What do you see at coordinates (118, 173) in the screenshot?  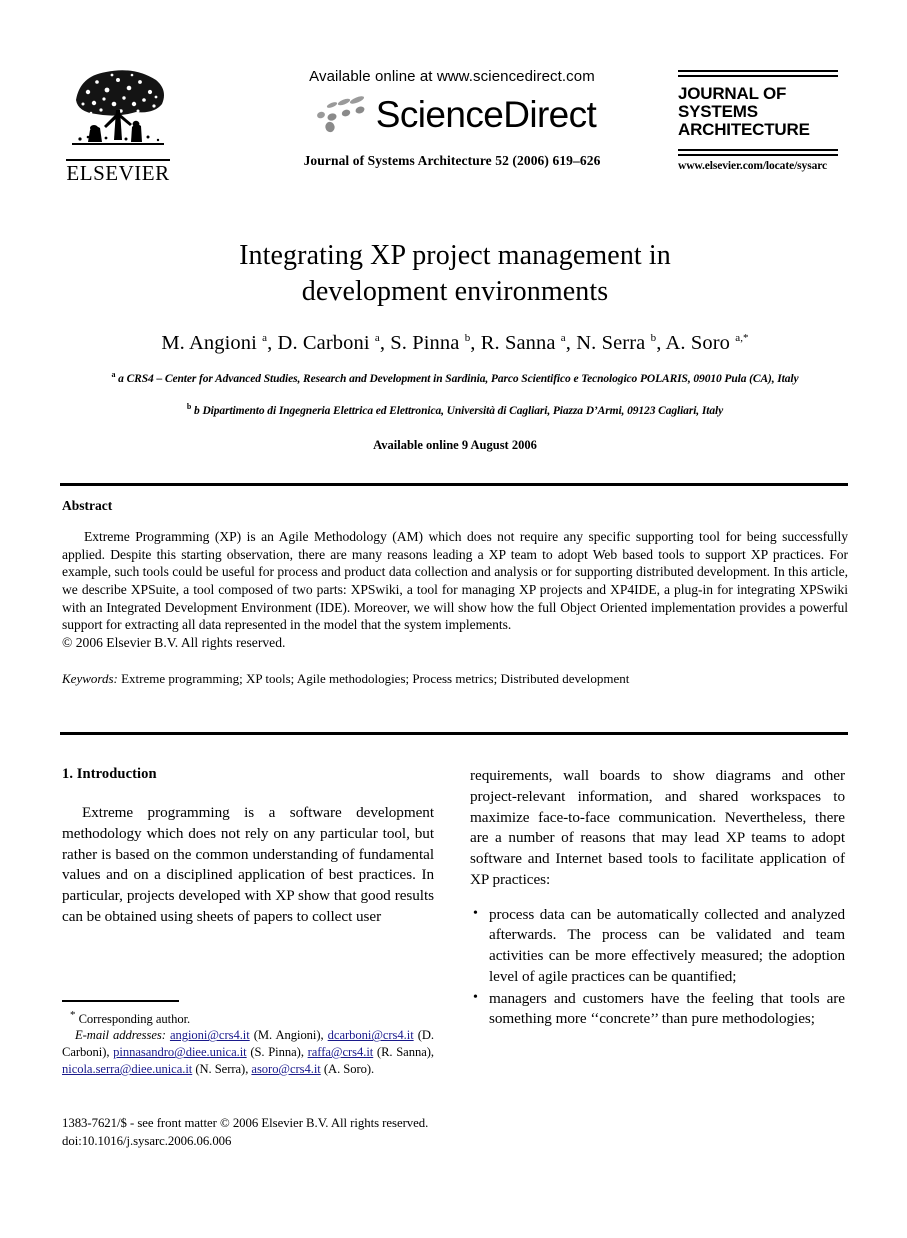 I see `elsevier-wordmark: ELSEVIER` at bounding box center [118, 173].